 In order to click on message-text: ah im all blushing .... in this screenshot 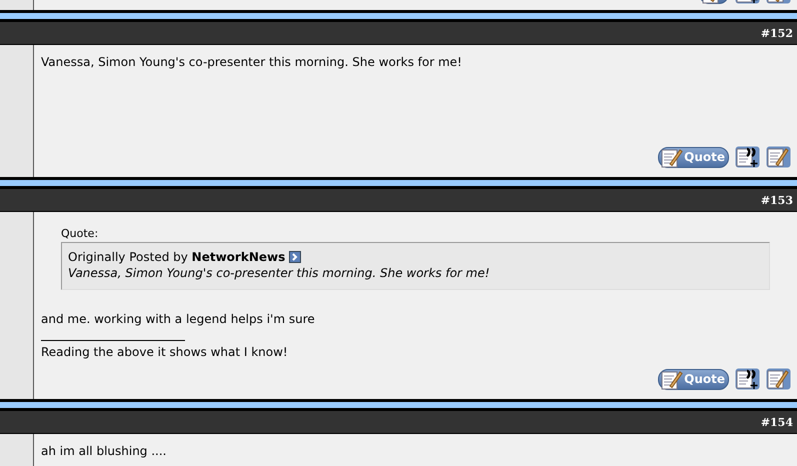, I will do `click(104, 451)`.